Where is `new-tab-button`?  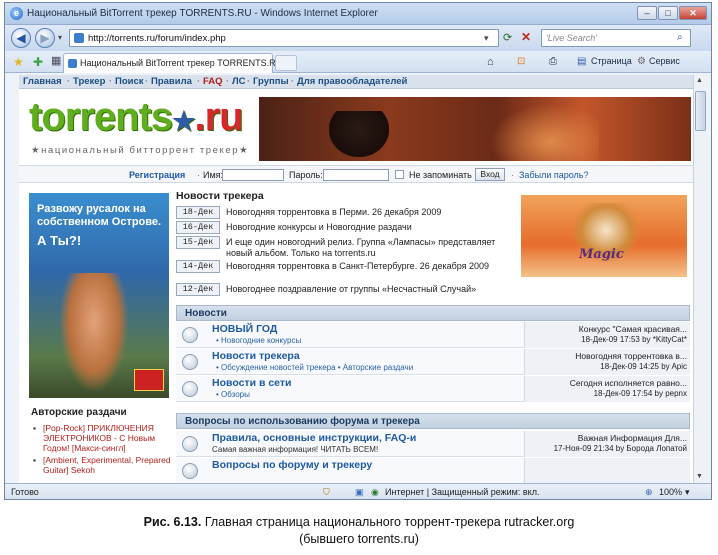 new-tab-button is located at coordinates (286, 63).